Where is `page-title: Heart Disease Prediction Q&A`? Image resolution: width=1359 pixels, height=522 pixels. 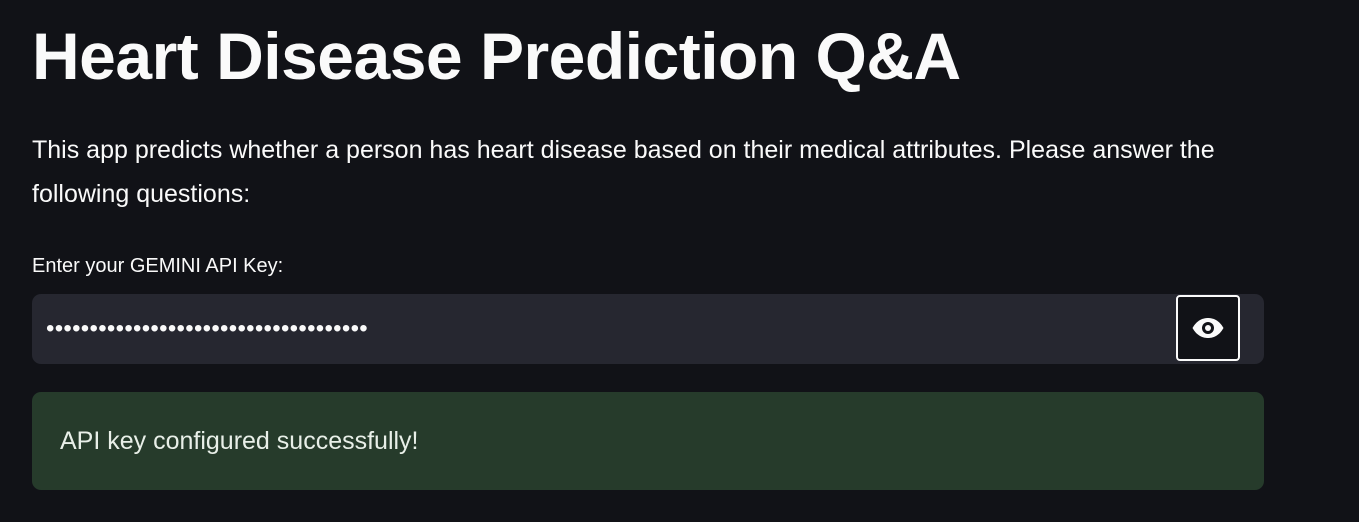
page-title: Heart Disease Prediction Q&A is located at coordinates (496, 56).